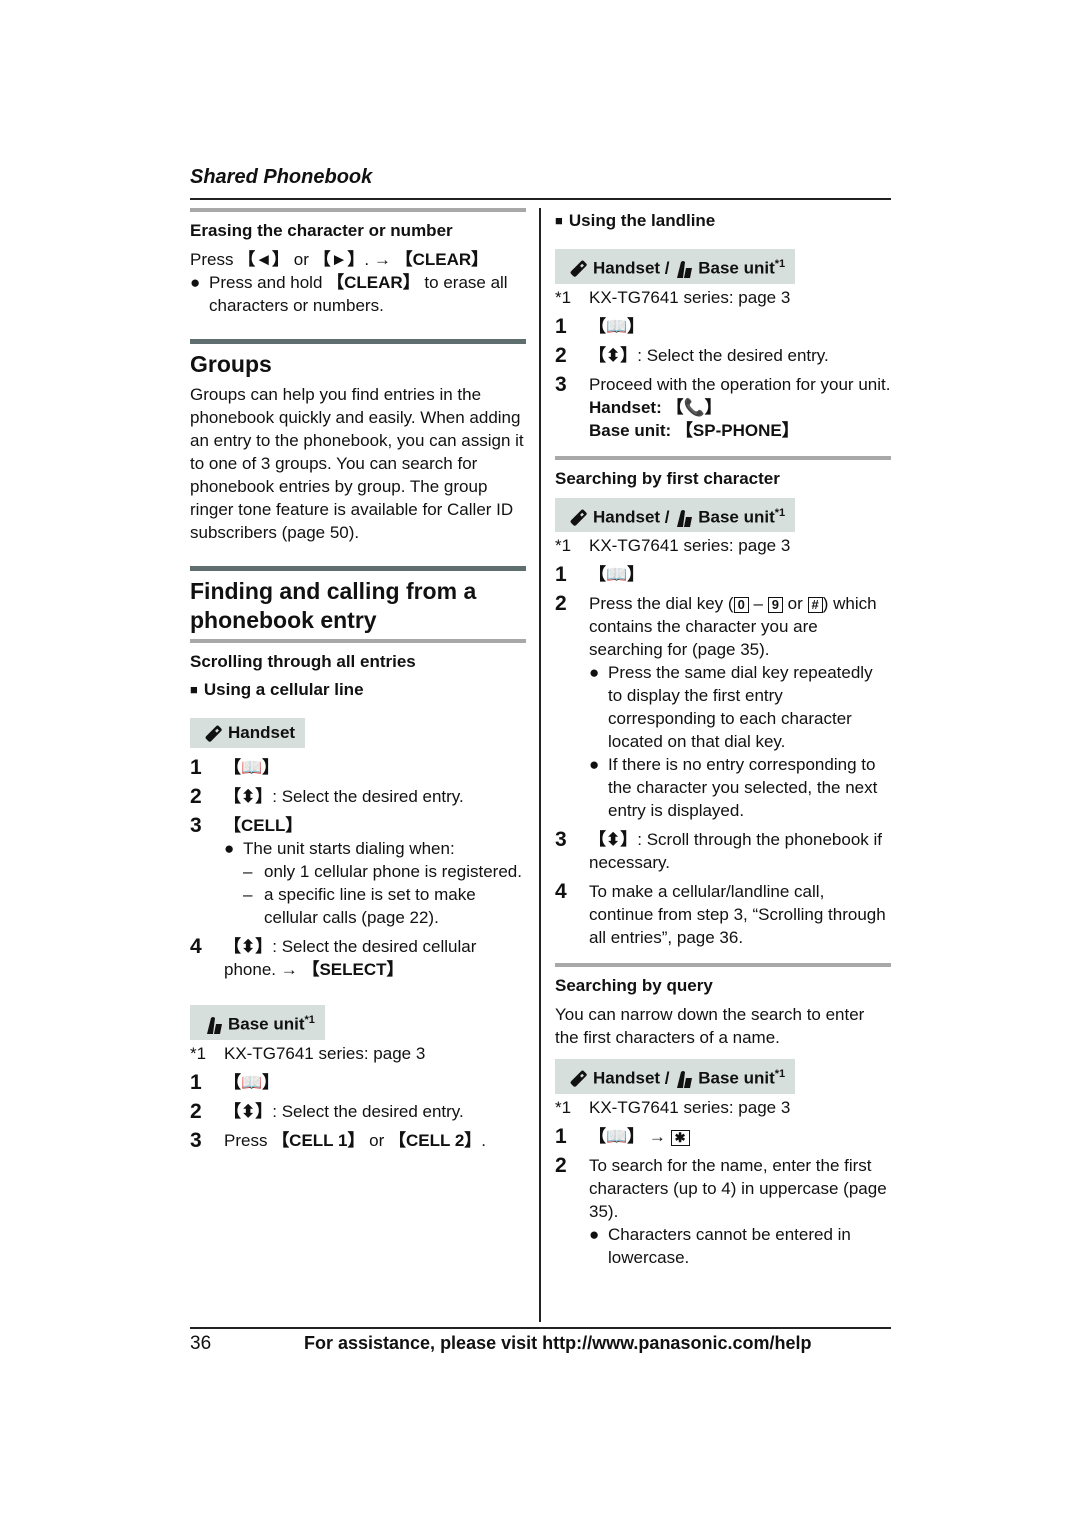 This screenshot has height=1538, width=1080. I want to click on page-number: 36, so click(201, 1343).